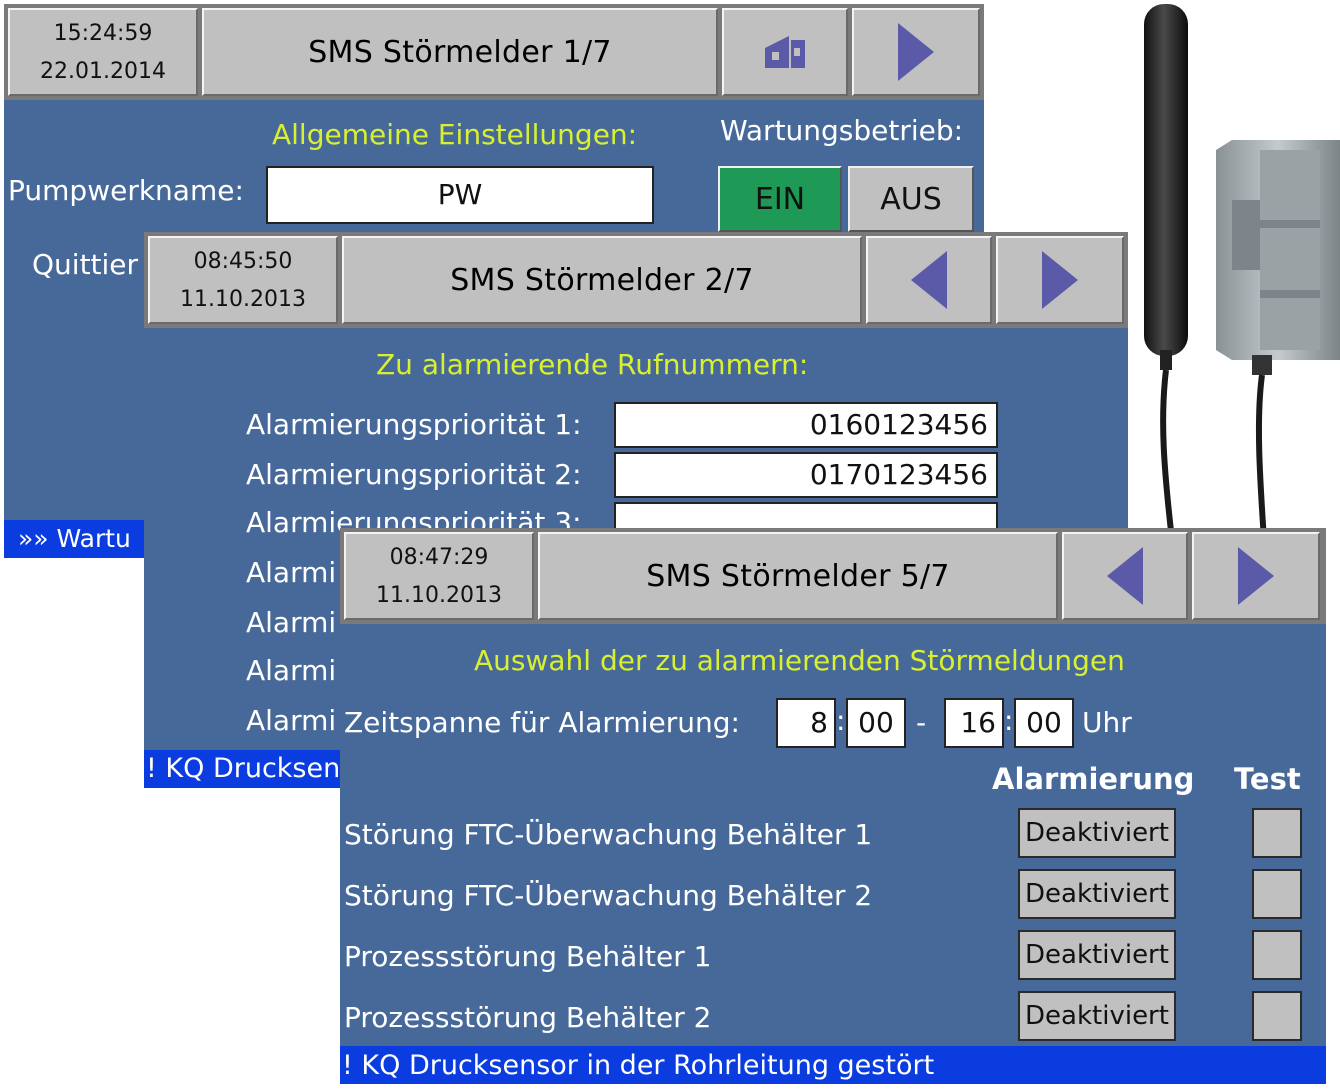  I want to click on station-name-field: PW, so click(460, 195).